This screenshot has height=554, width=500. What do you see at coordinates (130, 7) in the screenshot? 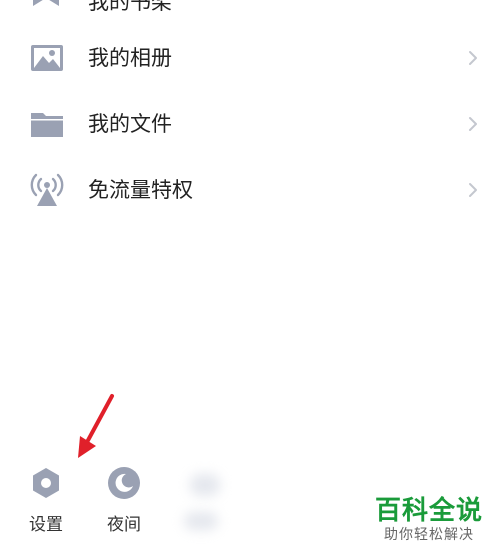
I see `menu-item-label: 我的书架` at bounding box center [130, 7].